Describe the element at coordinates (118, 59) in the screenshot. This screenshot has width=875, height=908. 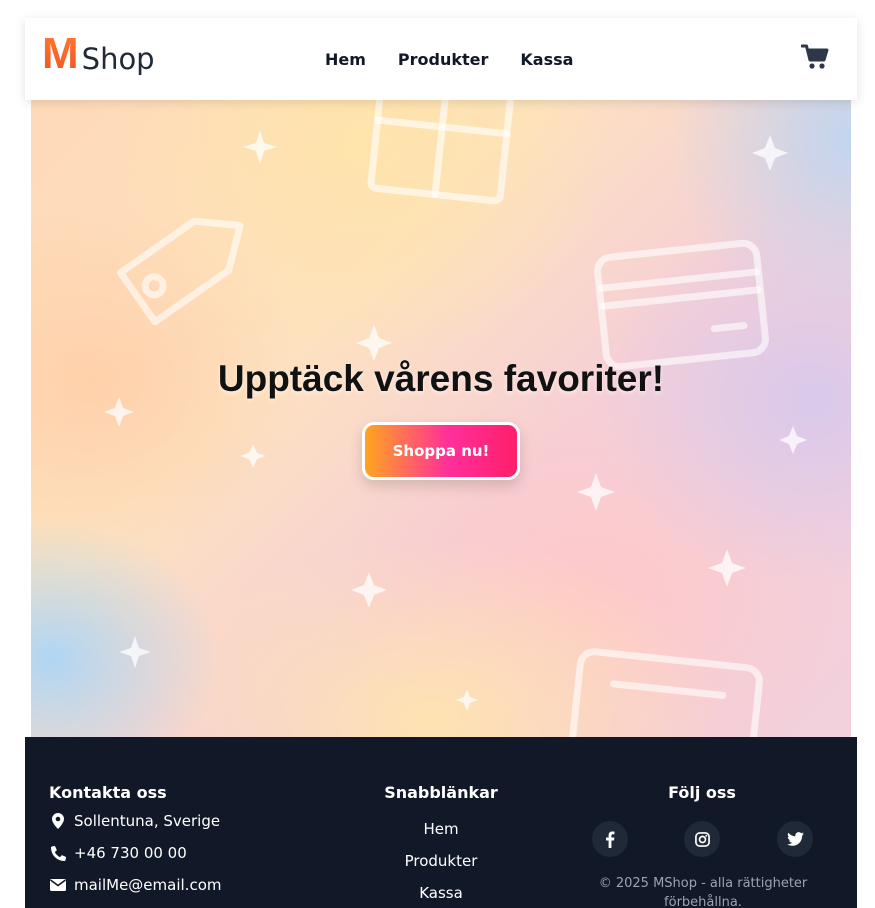
I see `logo-text: Shop` at that location.